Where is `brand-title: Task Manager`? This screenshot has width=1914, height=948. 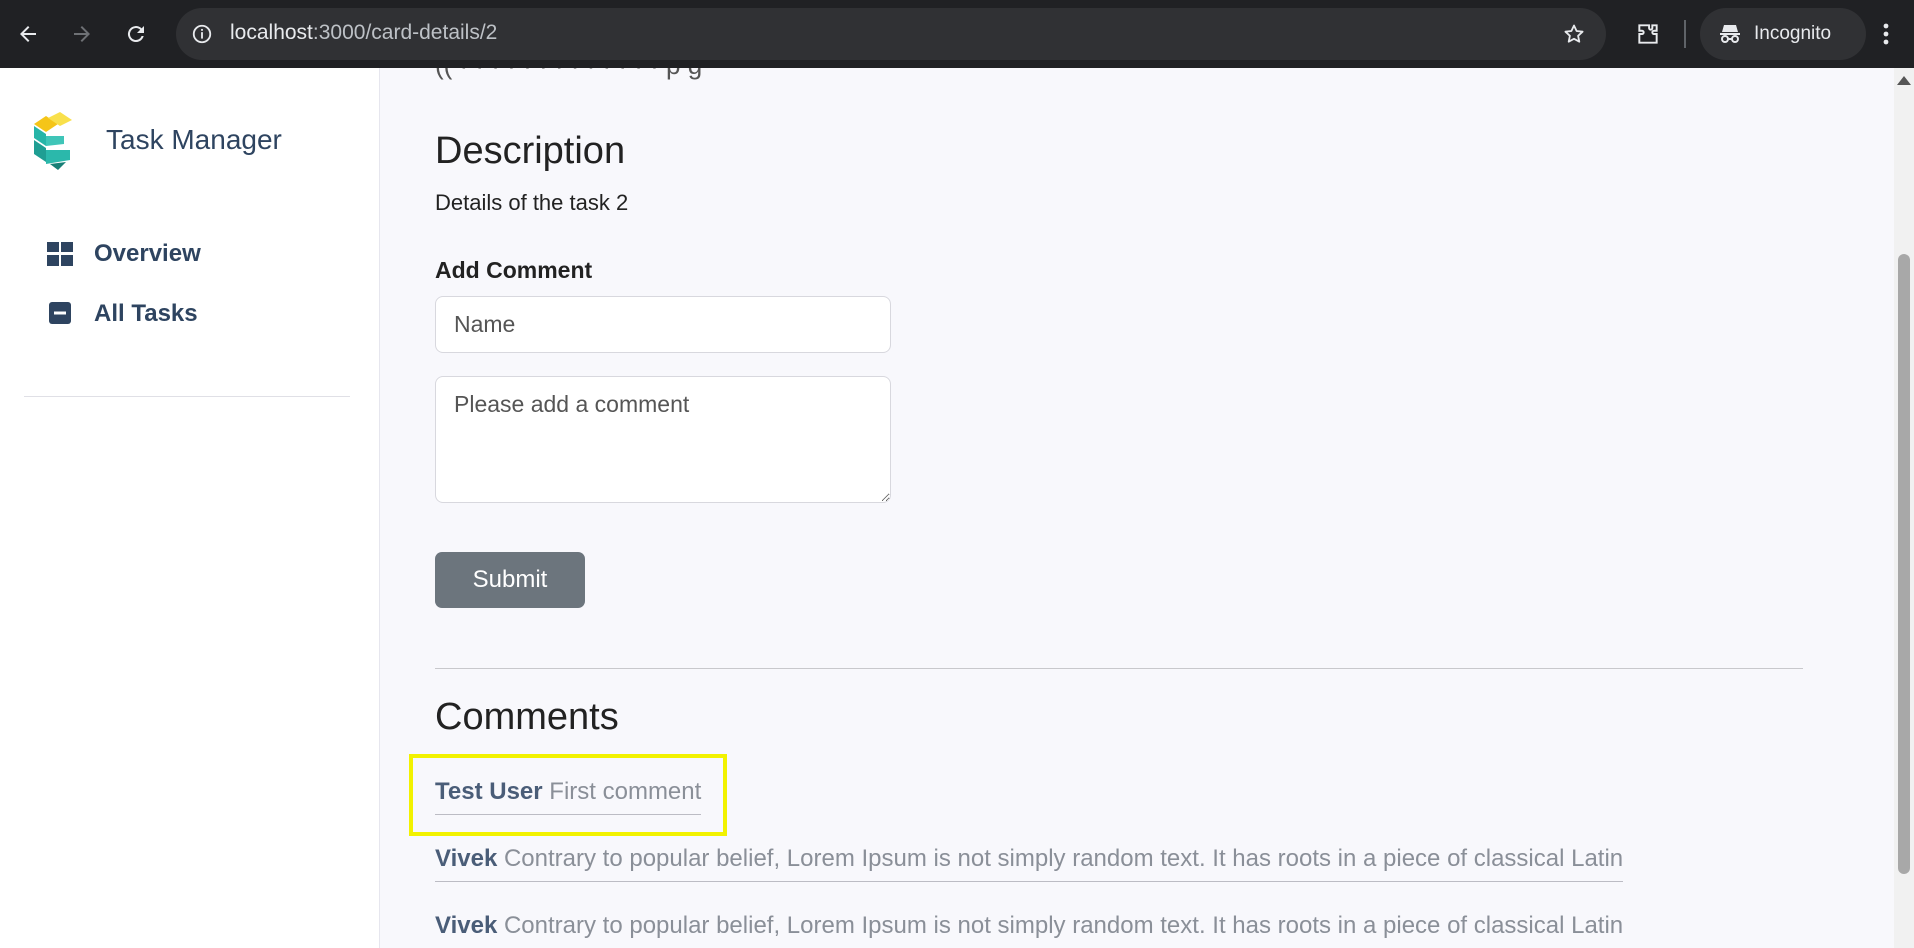
brand-title: Task Manager is located at coordinates (194, 140).